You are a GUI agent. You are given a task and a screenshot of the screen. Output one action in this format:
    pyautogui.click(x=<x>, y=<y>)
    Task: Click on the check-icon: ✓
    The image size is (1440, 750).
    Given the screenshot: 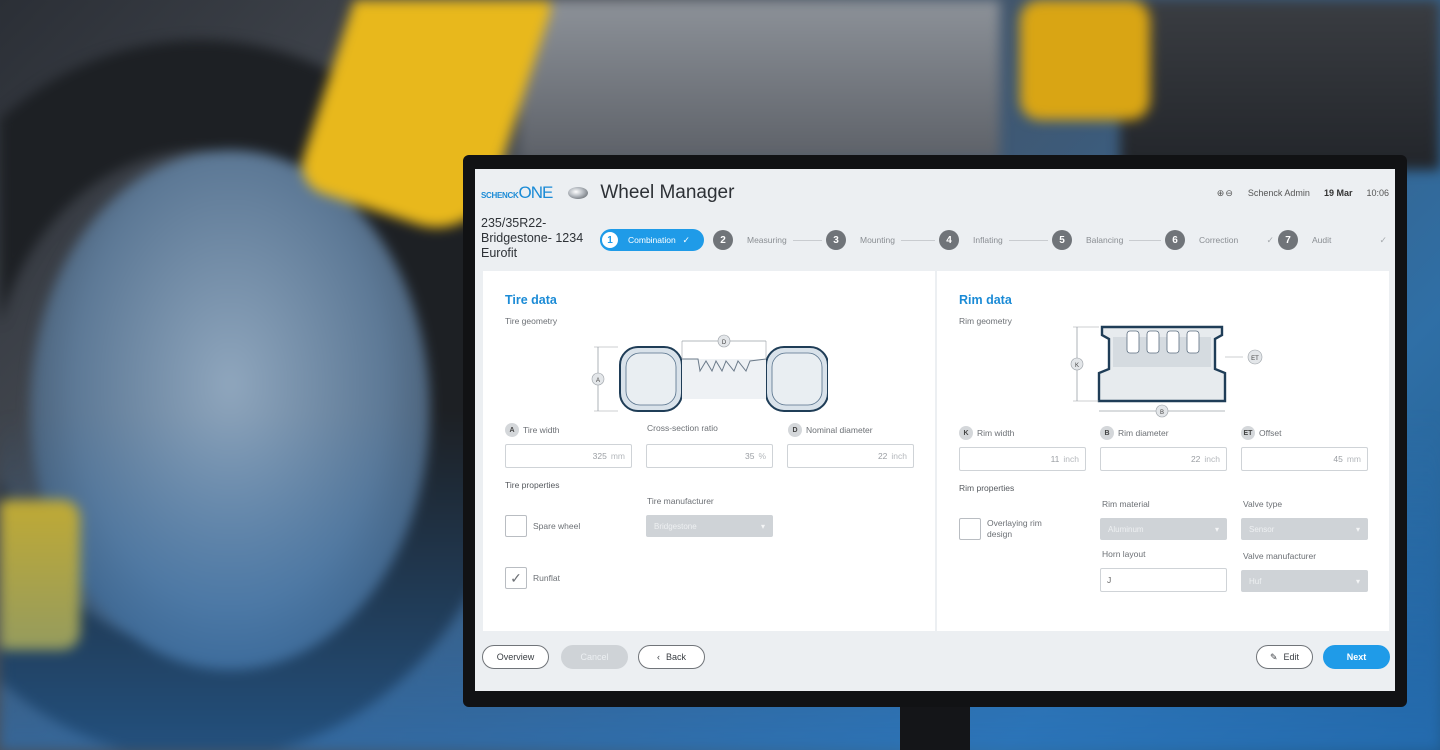 What is the action you would take?
    pyautogui.click(x=516, y=577)
    